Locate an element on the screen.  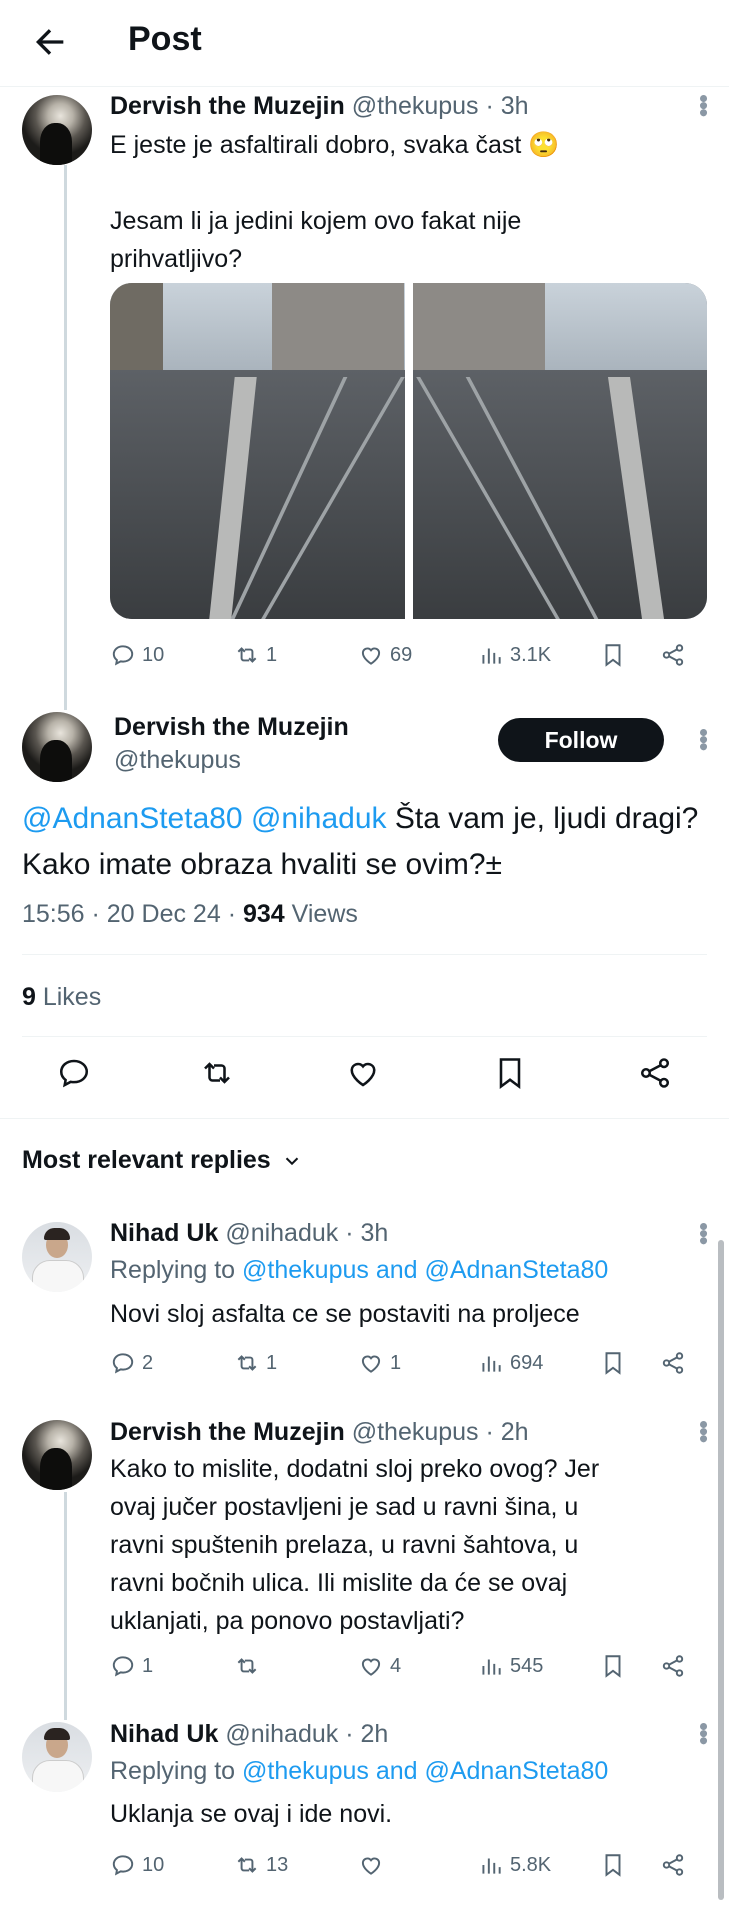
views-button: 5.8K is located at coordinates (514, 1865).